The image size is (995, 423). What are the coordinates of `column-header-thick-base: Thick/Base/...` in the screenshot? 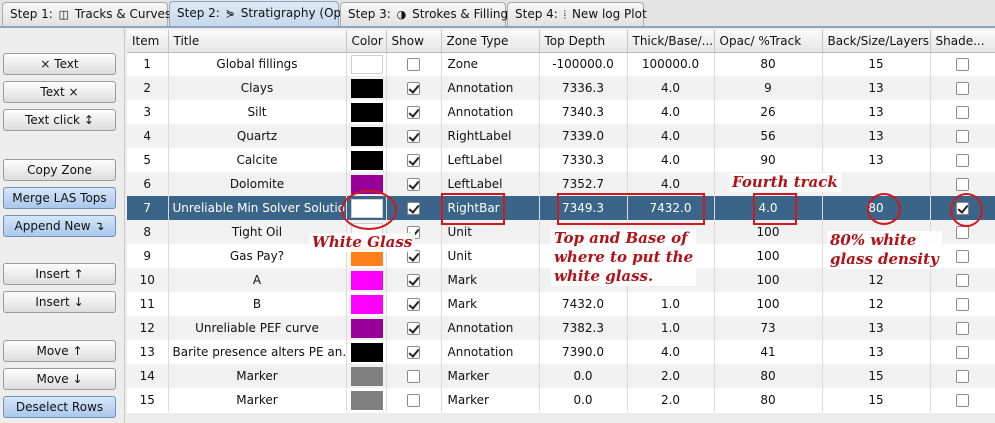 It's located at (671, 41).